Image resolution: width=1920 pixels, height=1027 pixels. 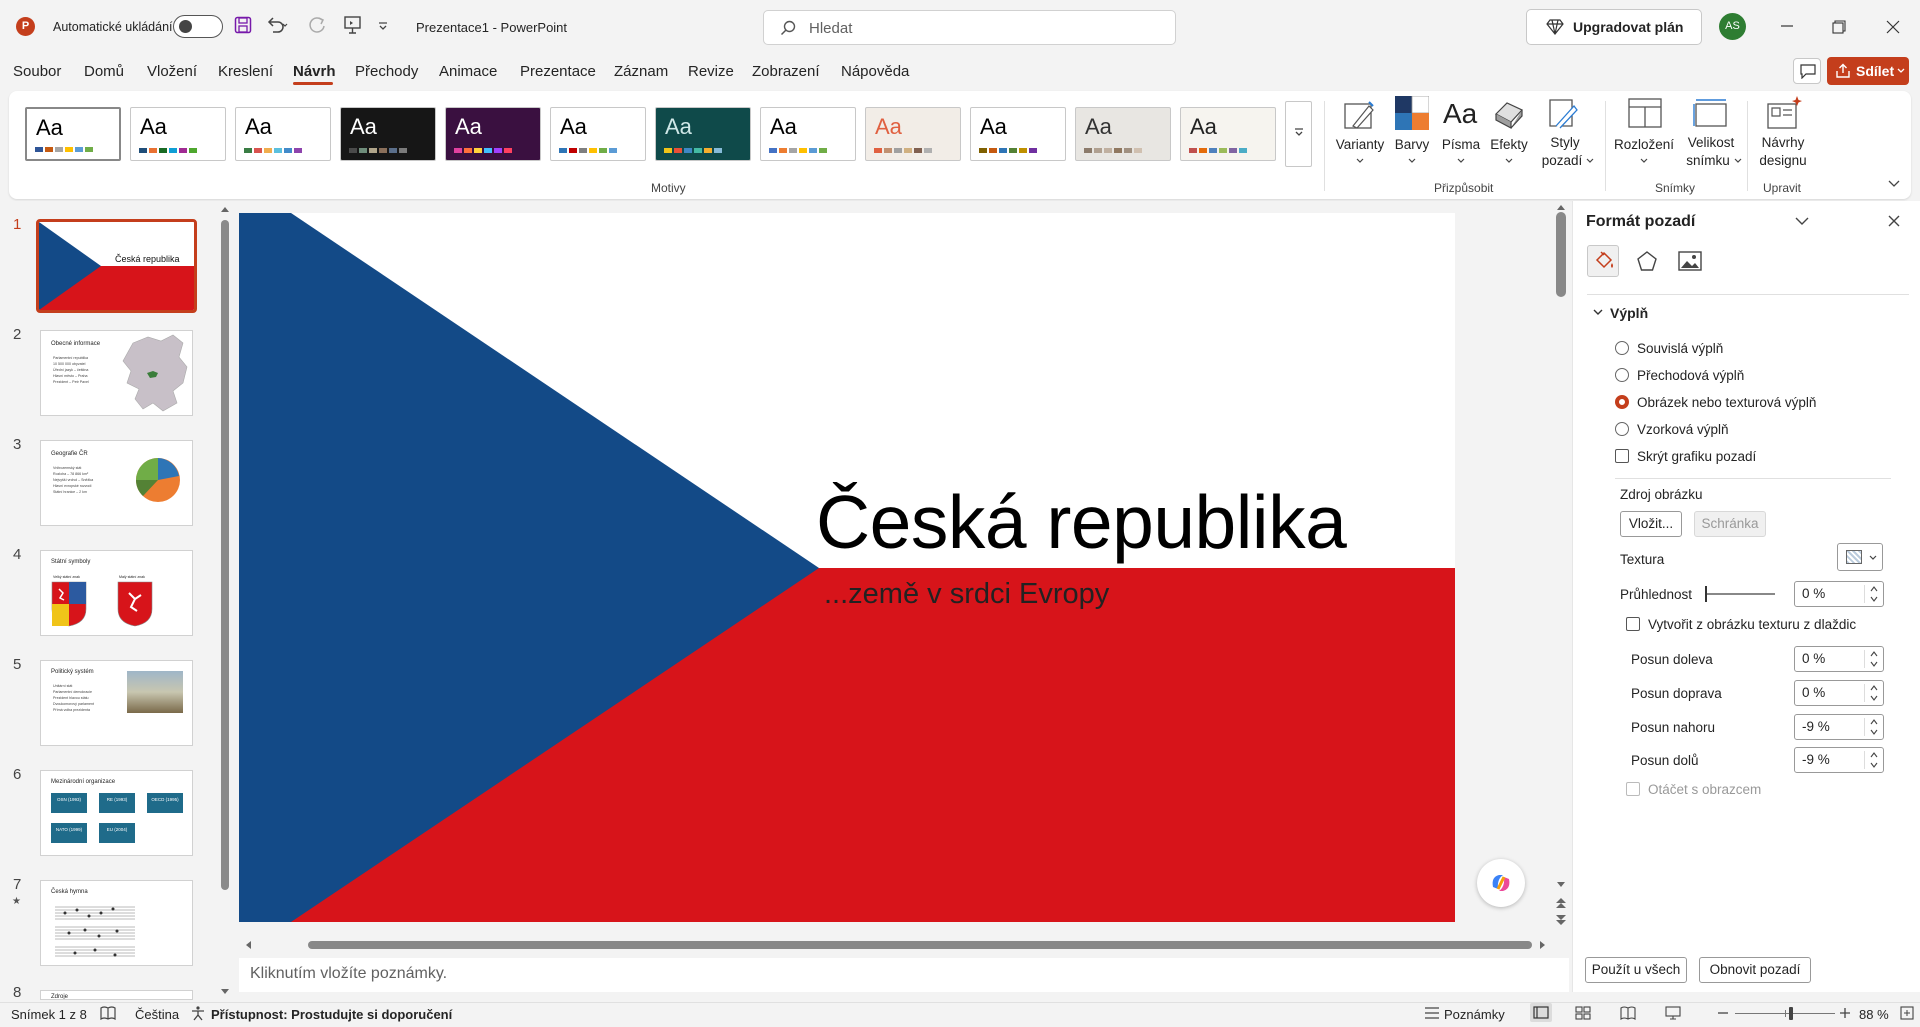 What do you see at coordinates (1647, 261) in the screenshot?
I see `effects-category-button` at bounding box center [1647, 261].